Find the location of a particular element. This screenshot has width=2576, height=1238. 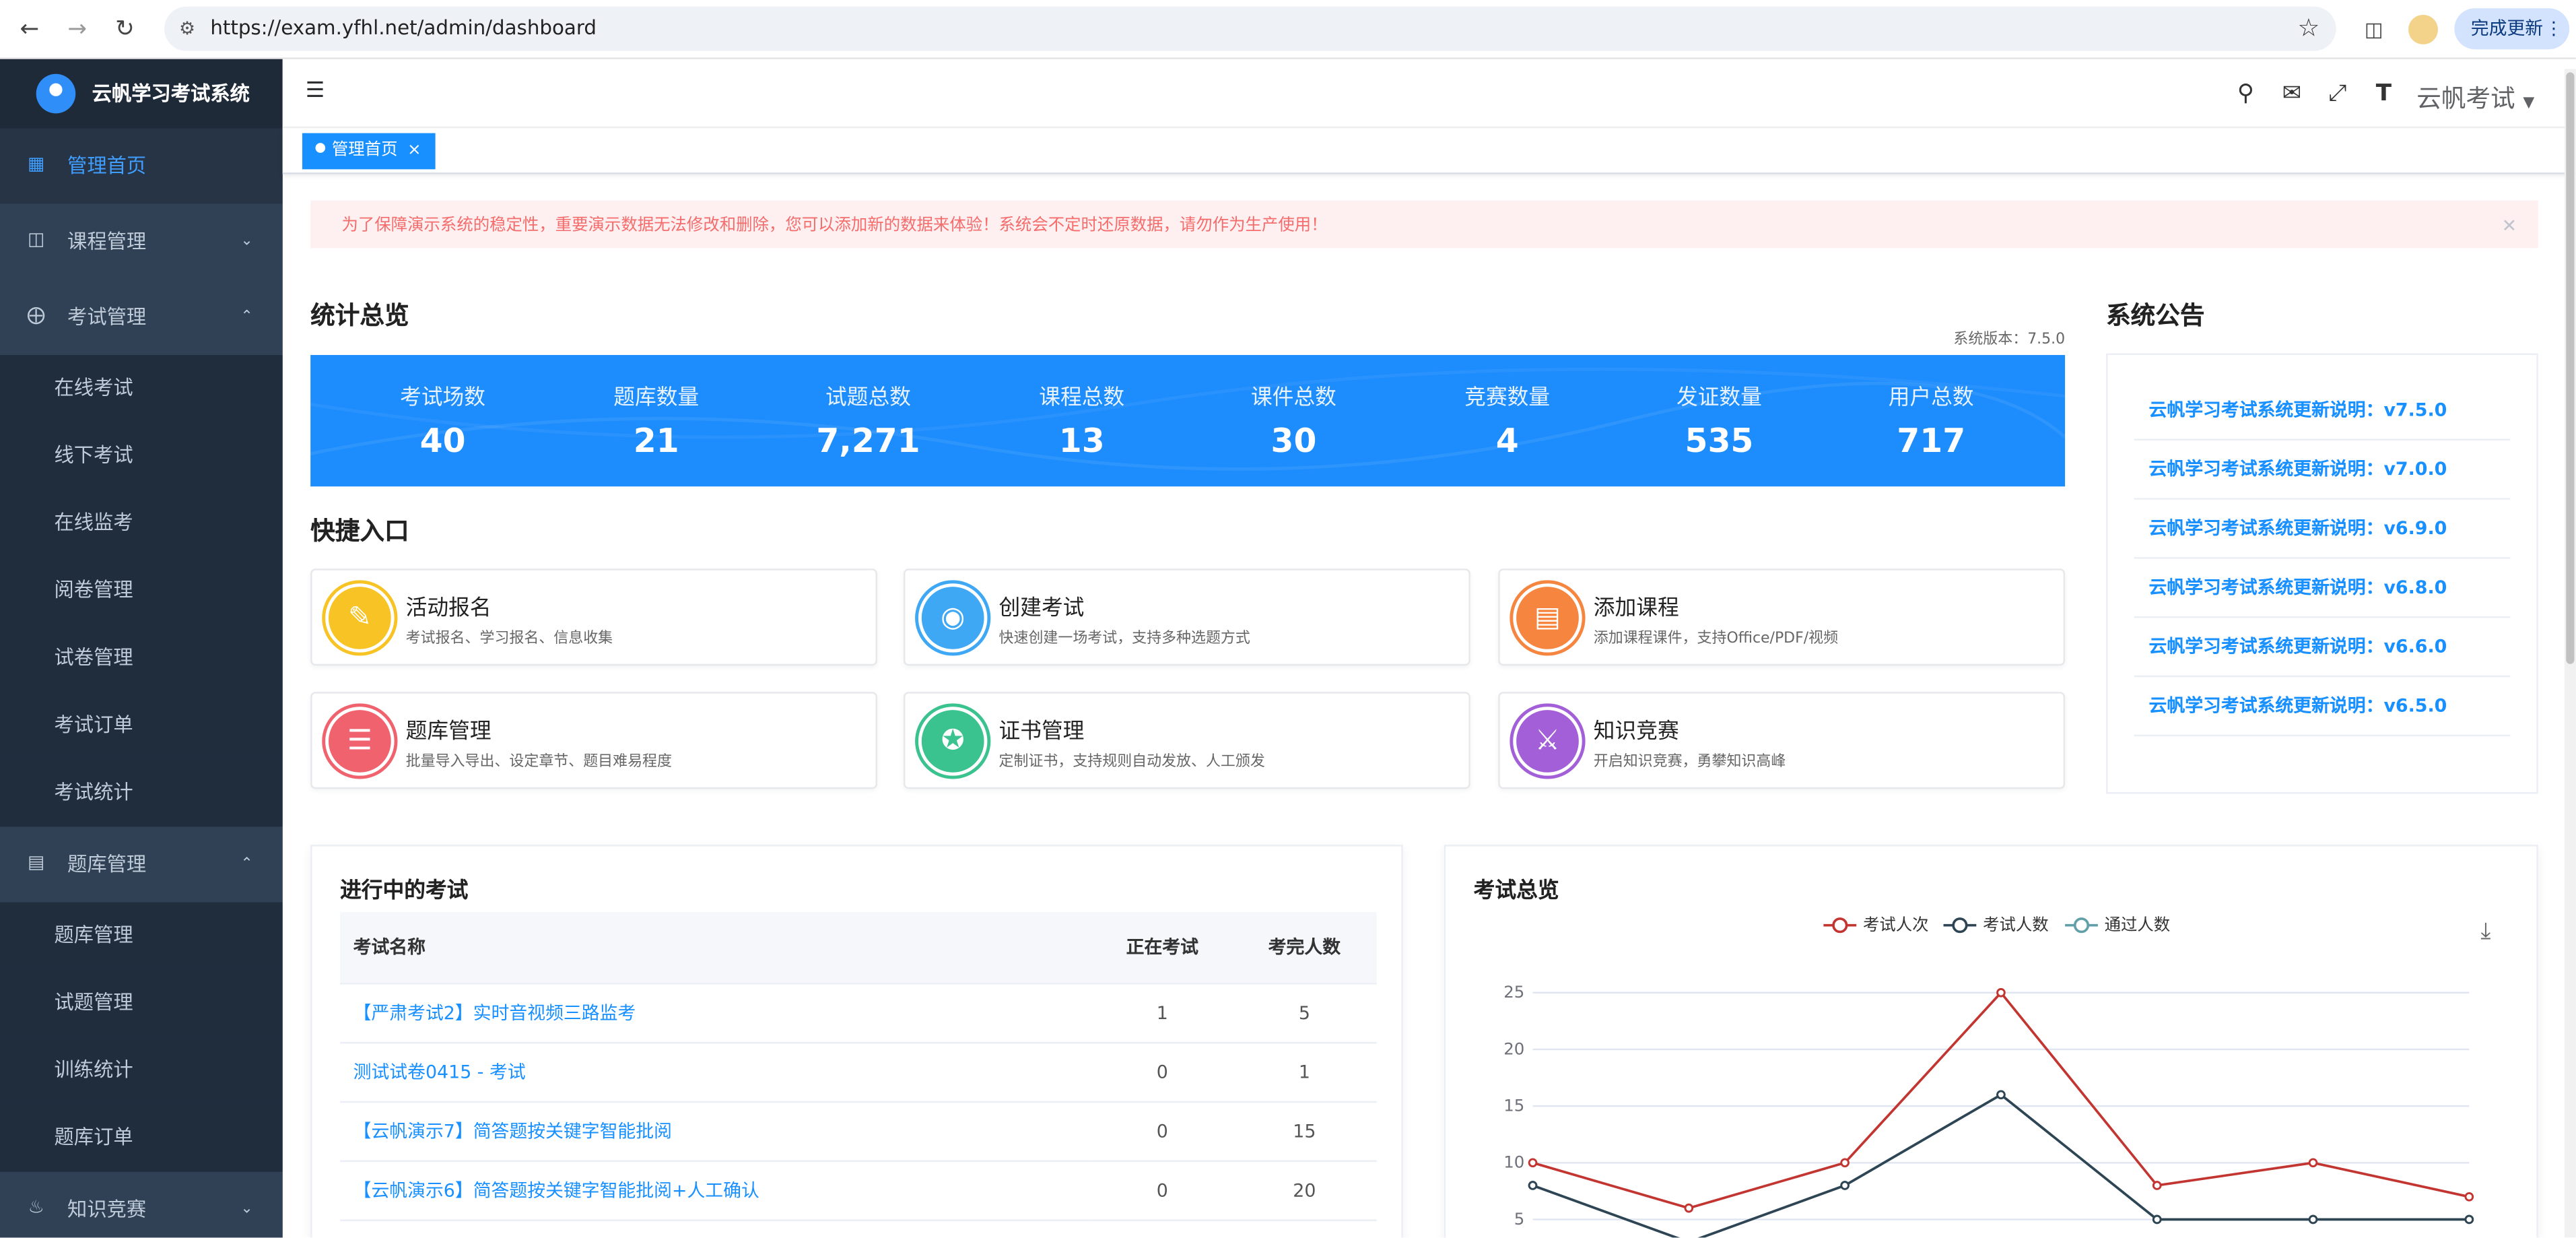

legend-marker is located at coordinates (2081, 926).